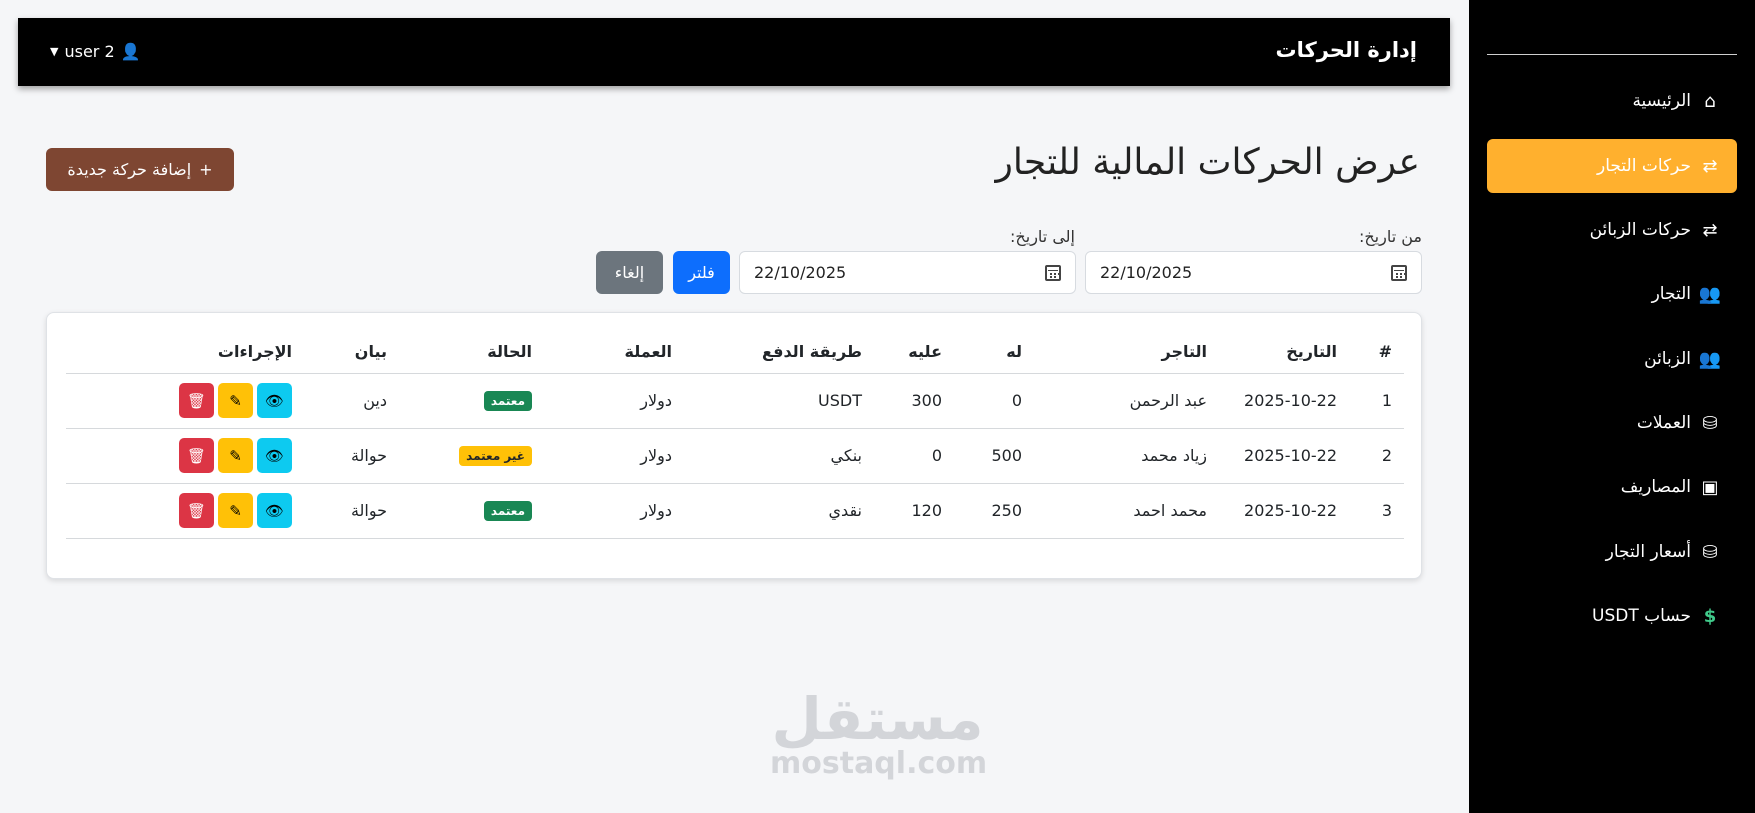  Describe the element at coordinates (351, 352) in the screenshot. I see `column-header-note: بيان` at that location.